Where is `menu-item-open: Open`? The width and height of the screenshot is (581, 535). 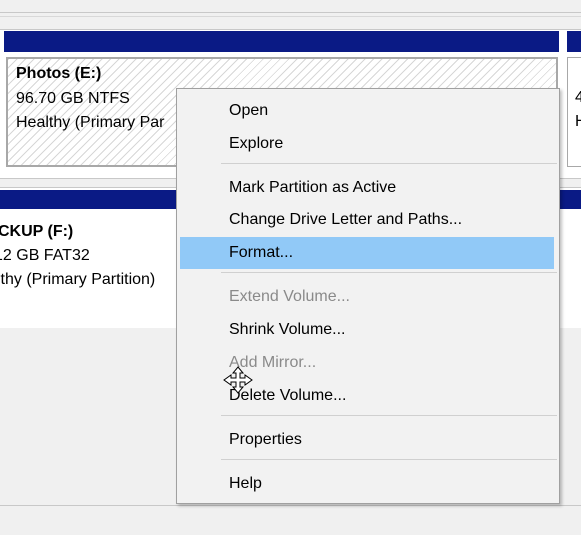 menu-item-open: Open is located at coordinates (367, 111).